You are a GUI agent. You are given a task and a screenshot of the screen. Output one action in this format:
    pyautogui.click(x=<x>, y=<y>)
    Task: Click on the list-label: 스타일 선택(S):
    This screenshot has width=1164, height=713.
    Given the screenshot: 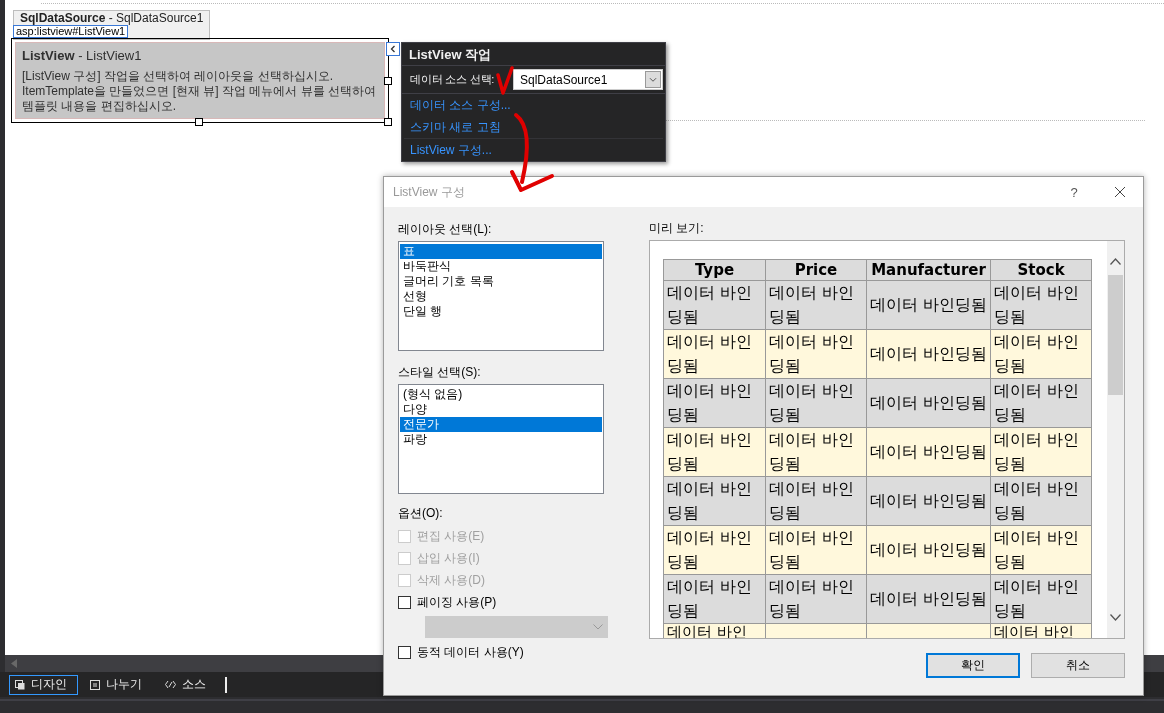 What is the action you would take?
    pyautogui.click(x=439, y=372)
    